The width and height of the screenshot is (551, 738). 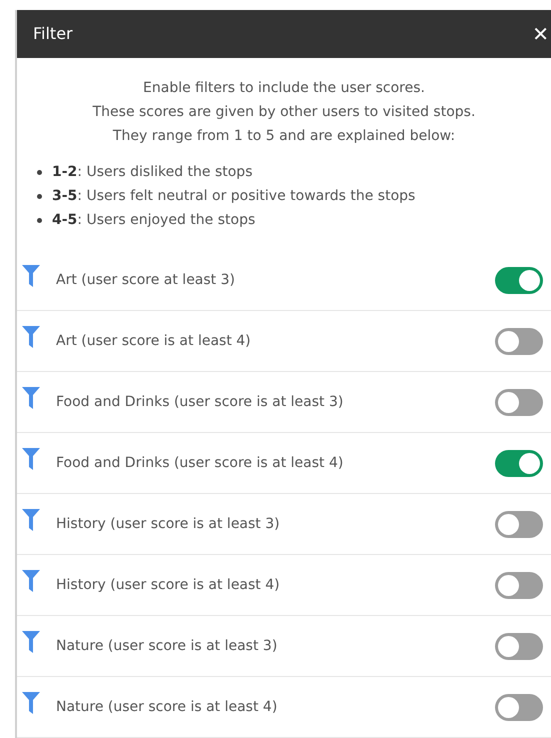 I want to click on filter-label: Art (user score is at least 4), so click(x=154, y=341).